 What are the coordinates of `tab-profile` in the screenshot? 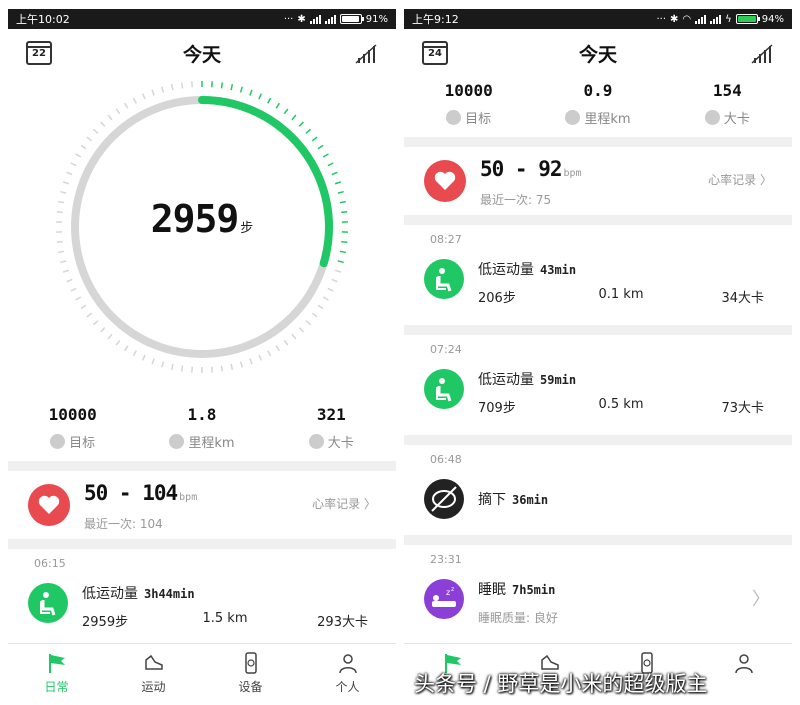 It's located at (743, 674).